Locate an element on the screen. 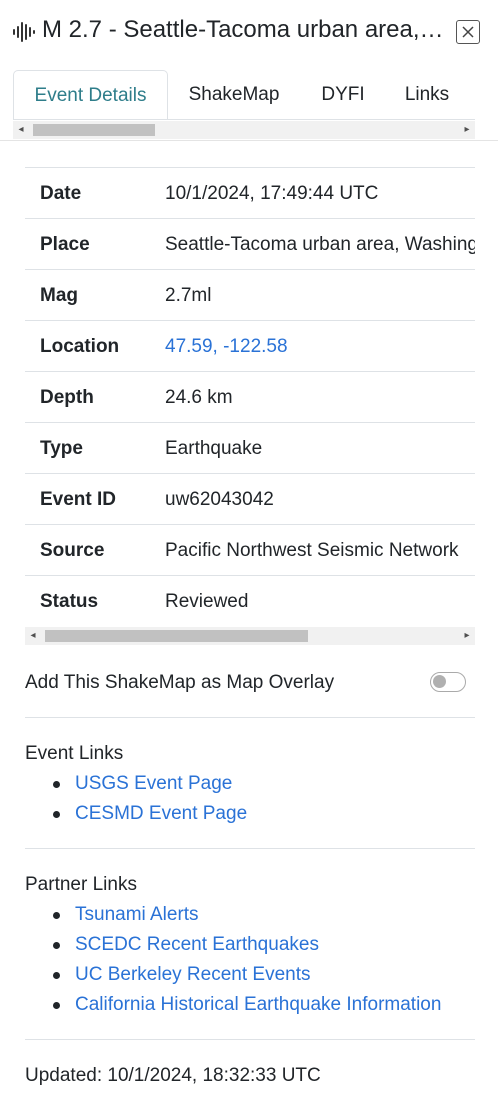 This screenshot has height=1106, width=498. event-links-title: Event Links is located at coordinates (74, 753).